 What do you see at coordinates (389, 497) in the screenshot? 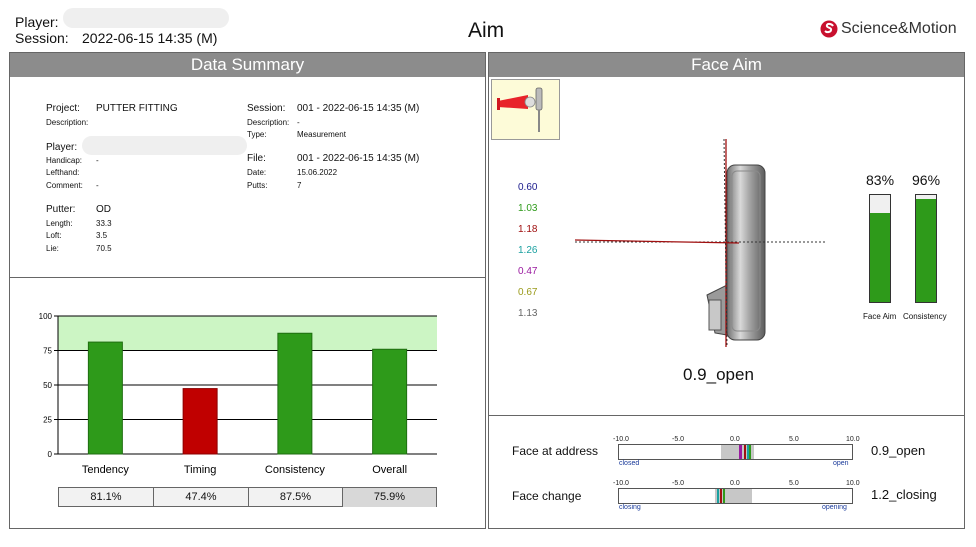
I see `overall-value: 75.9%` at bounding box center [389, 497].